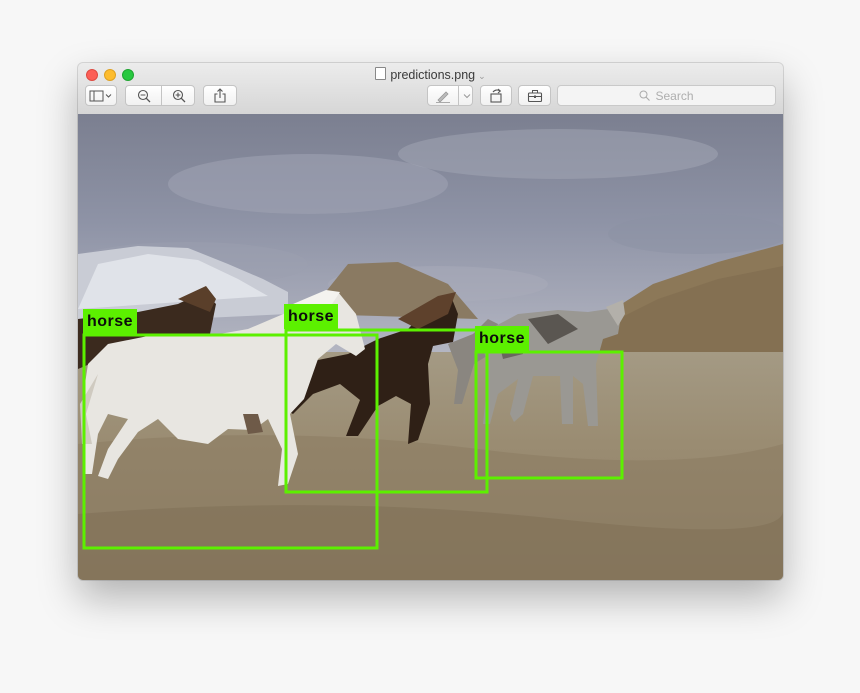 The height and width of the screenshot is (693, 860). I want to click on sidebar-icon, so click(100, 95).